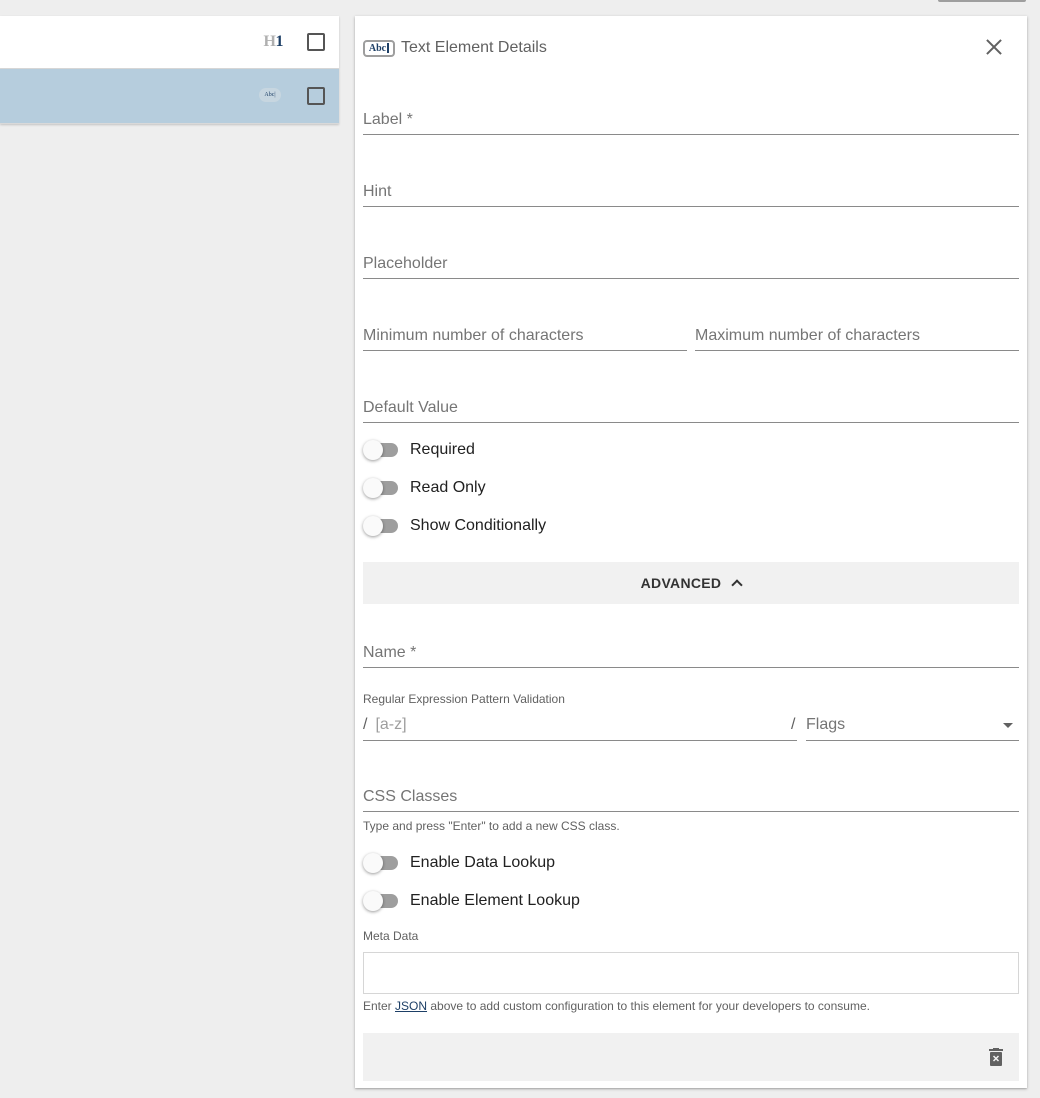  What do you see at coordinates (575, 725) in the screenshot?
I see `regex-pattern-input` at bounding box center [575, 725].